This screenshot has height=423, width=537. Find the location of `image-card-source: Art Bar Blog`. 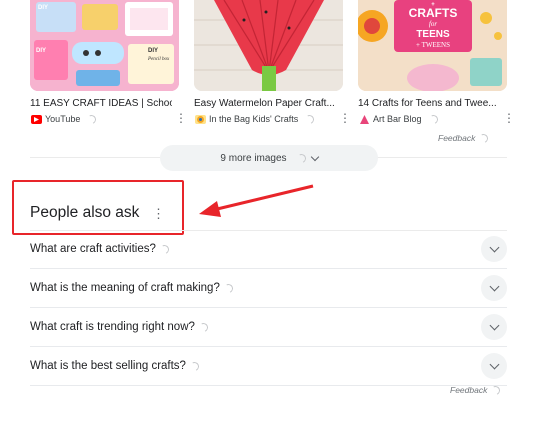

image-card-source: Art Bar Blog is located at coordinates (399, 119).